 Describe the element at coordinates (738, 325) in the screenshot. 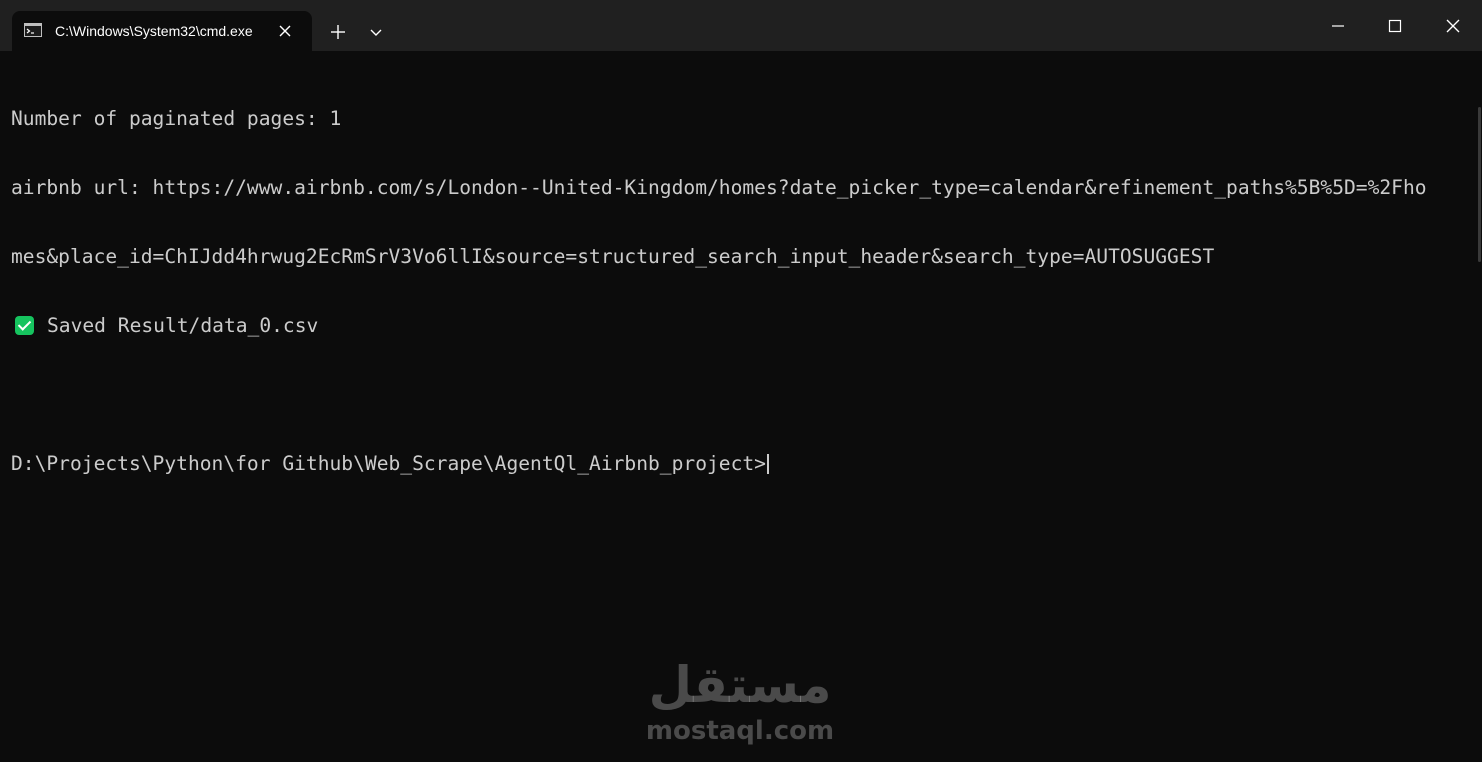

I see `output-line-saved: Saved Result/data_0.csv` at that location.